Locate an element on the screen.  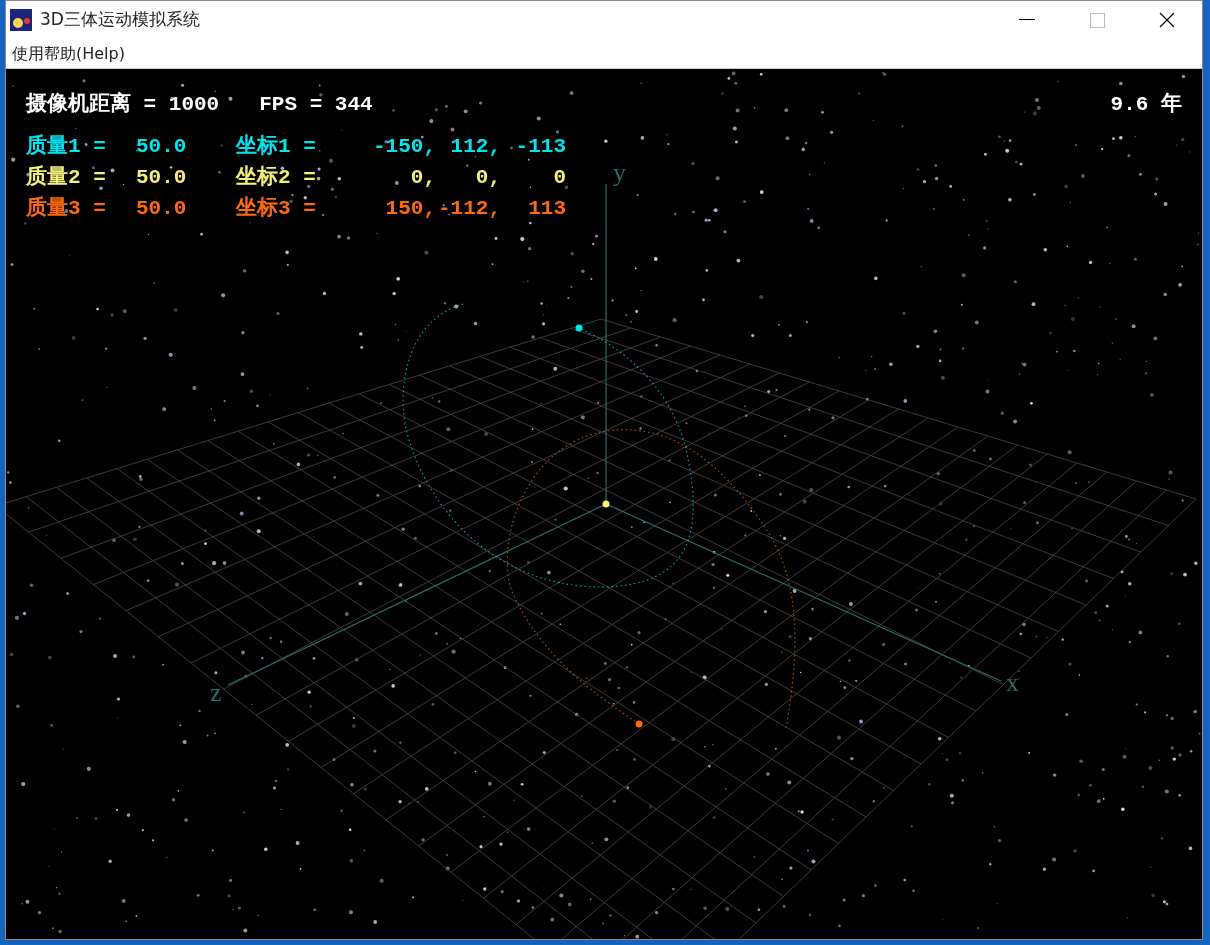
coordinate-label: 坐标2 = is located at coordinates (276, 177).